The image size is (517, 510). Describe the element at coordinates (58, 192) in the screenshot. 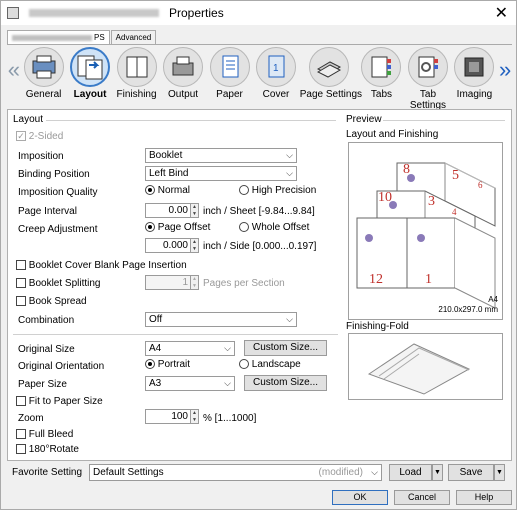

I see `imposition-quality-label: Imposition Quality` at that location.